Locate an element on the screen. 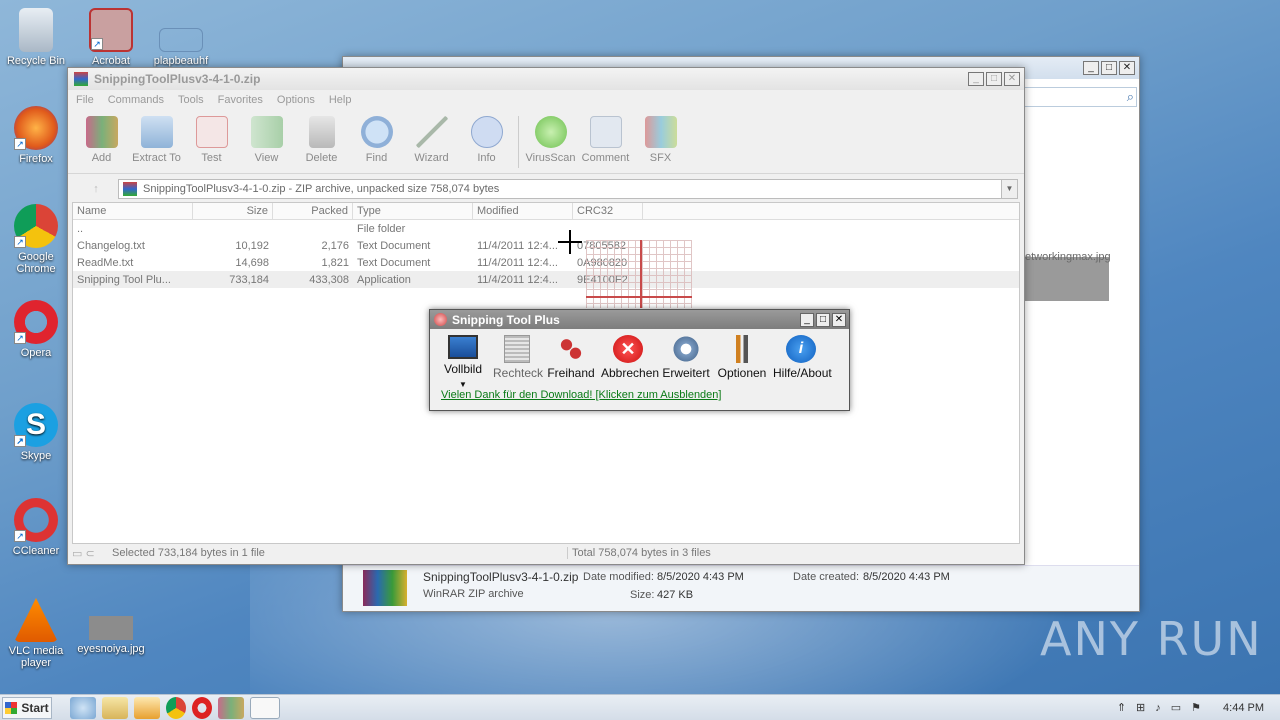 The height and width of the screenshot is (720, 1280). toolbar-view-button: View is located at coordinates (266, 139).